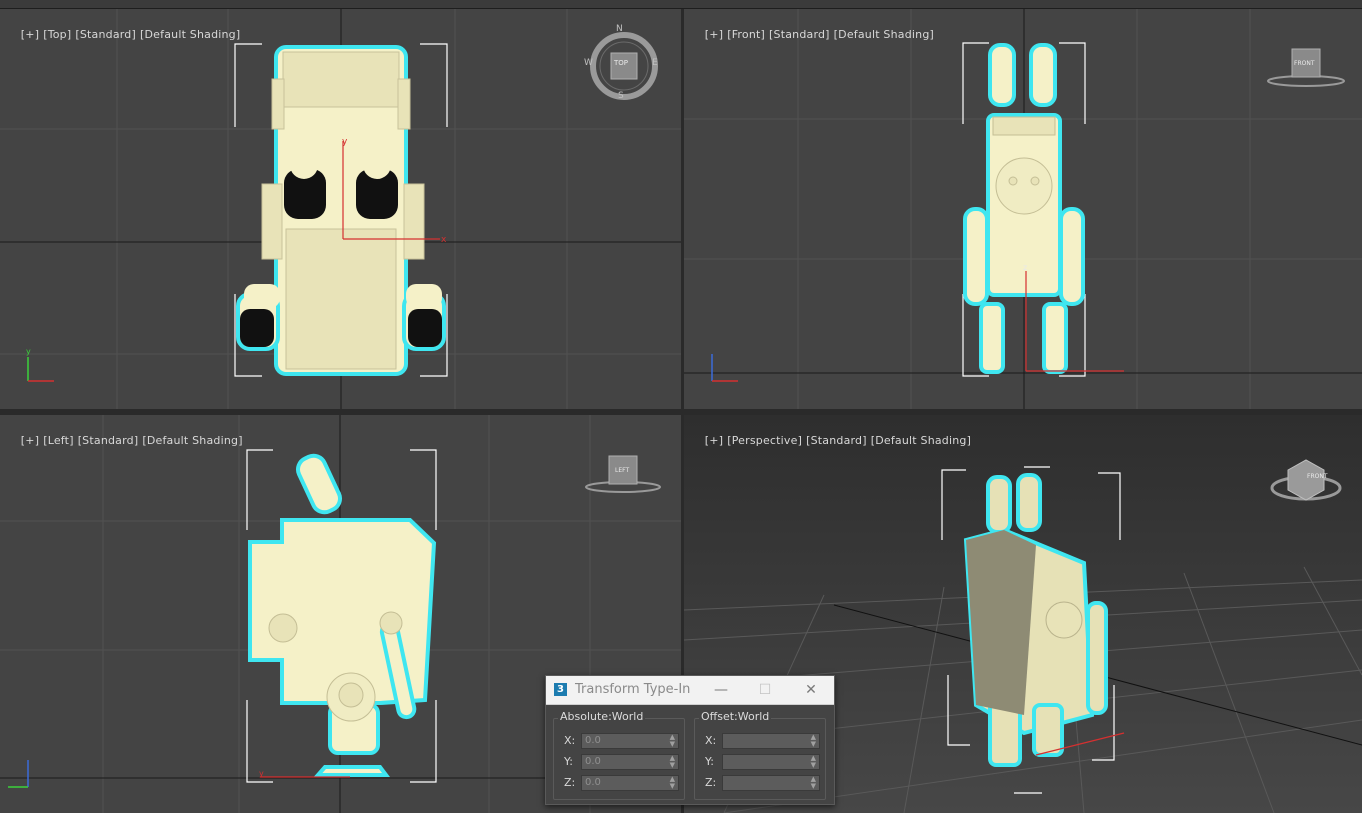  I want to click on maximize-button: ☐, so click(765, 690).